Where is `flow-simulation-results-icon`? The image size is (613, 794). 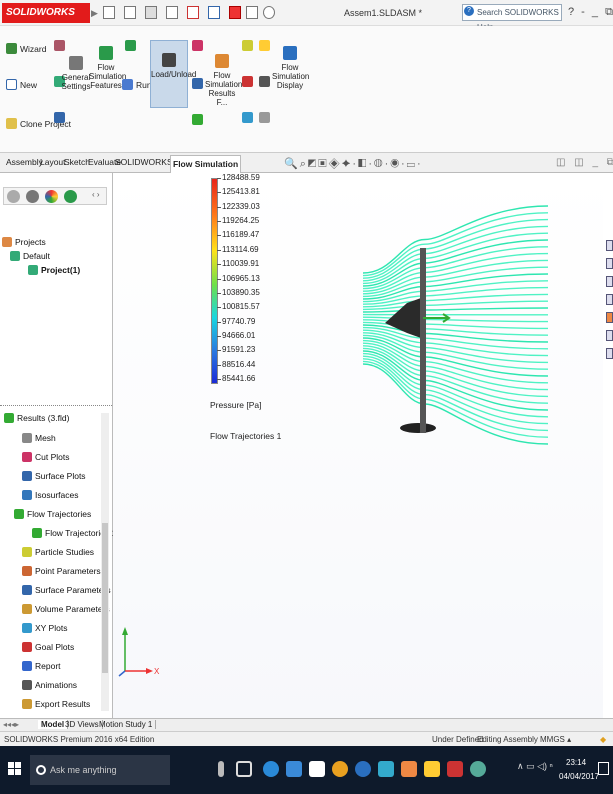
flow-simulation-results-icon is located at coordinates (222, 61).